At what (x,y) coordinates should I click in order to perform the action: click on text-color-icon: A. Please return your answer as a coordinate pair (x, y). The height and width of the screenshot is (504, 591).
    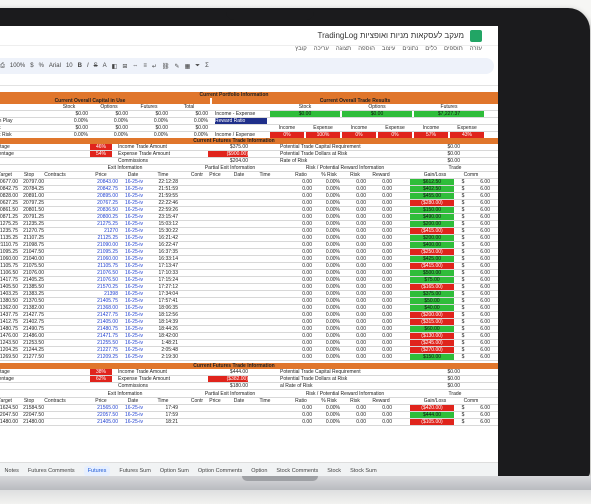
    Looking at the image, I should click on (105, 66).